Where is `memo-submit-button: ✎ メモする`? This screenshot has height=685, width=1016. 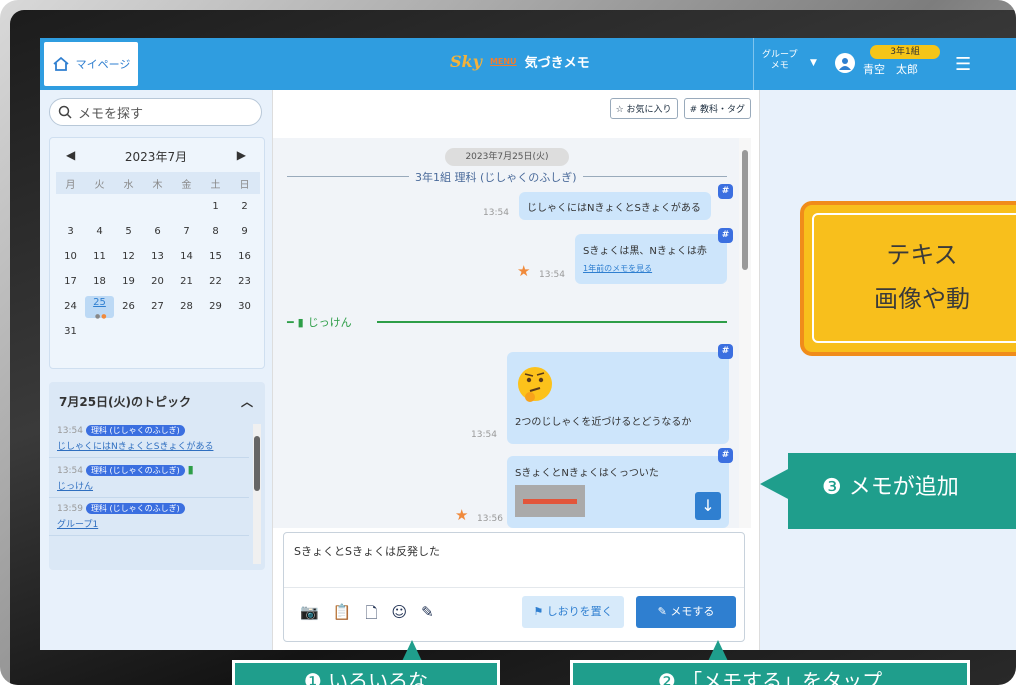 memo-submit-button: ✎ メモする is located at coordinates (686, 612).